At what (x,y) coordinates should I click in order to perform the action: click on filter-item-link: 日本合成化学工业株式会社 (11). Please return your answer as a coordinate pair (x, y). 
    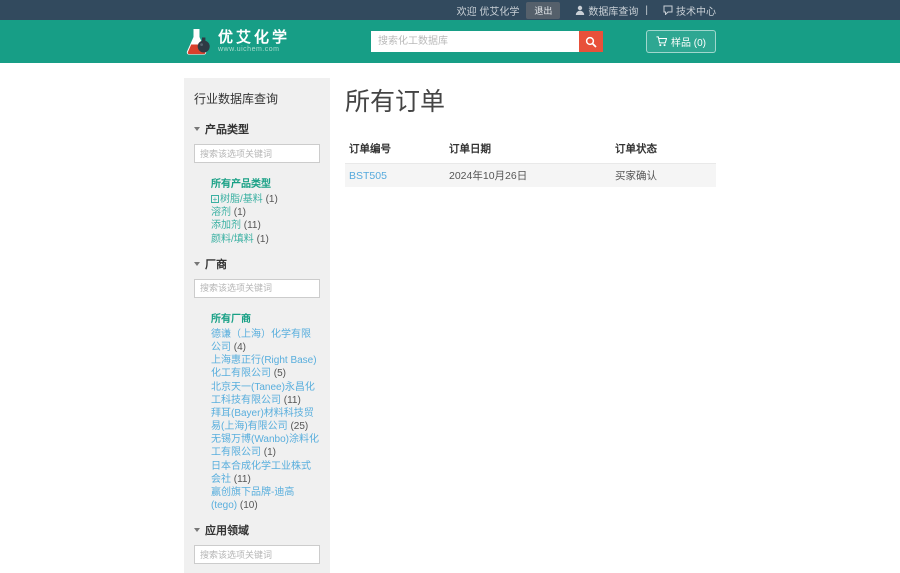
    Looking at the image, I should click on (263, 473).